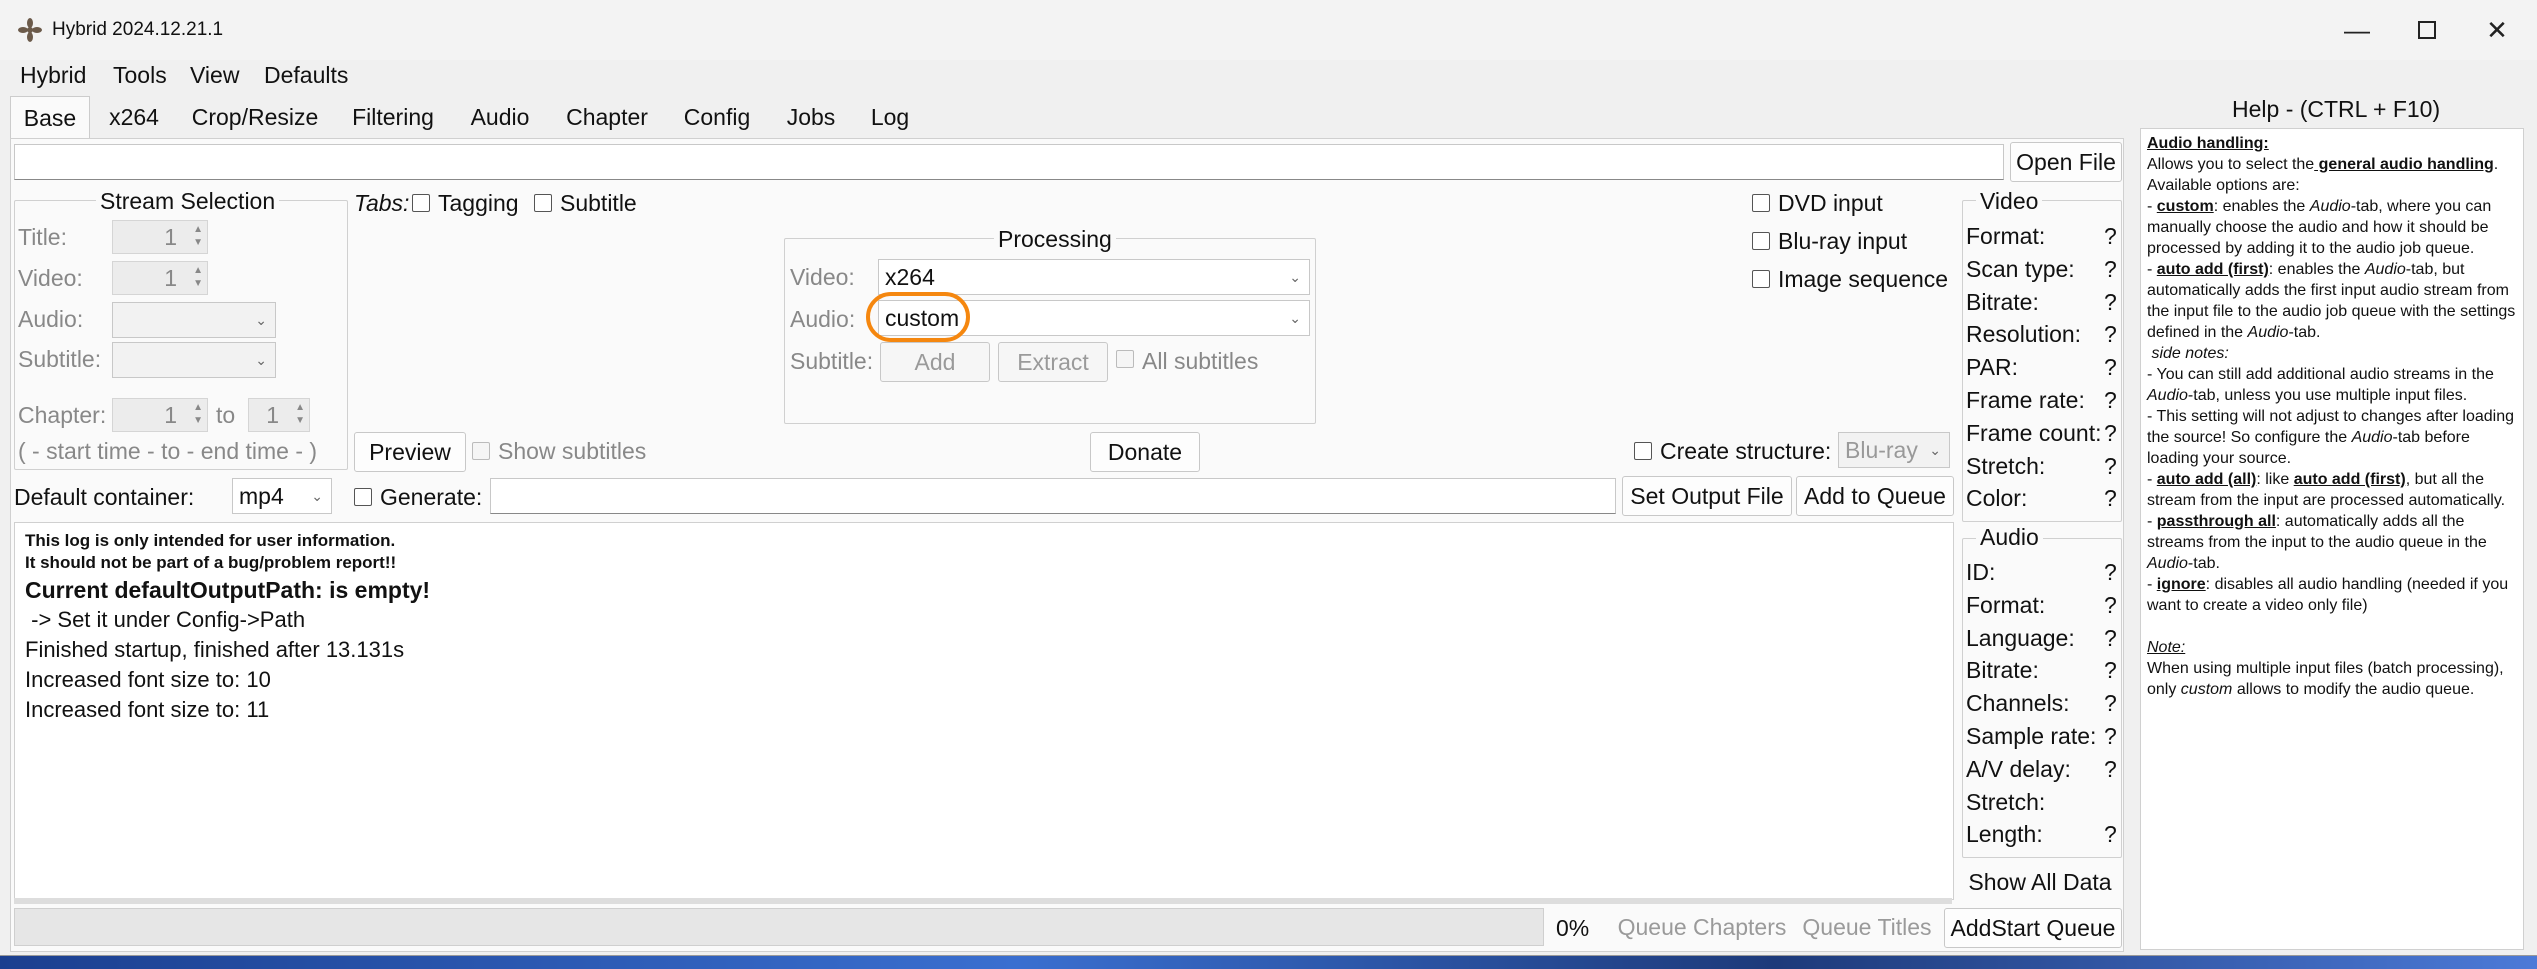  Describe the element at coordinates (50, 278) in the screenshot. I see `video-stream-label: Video:` at that location.